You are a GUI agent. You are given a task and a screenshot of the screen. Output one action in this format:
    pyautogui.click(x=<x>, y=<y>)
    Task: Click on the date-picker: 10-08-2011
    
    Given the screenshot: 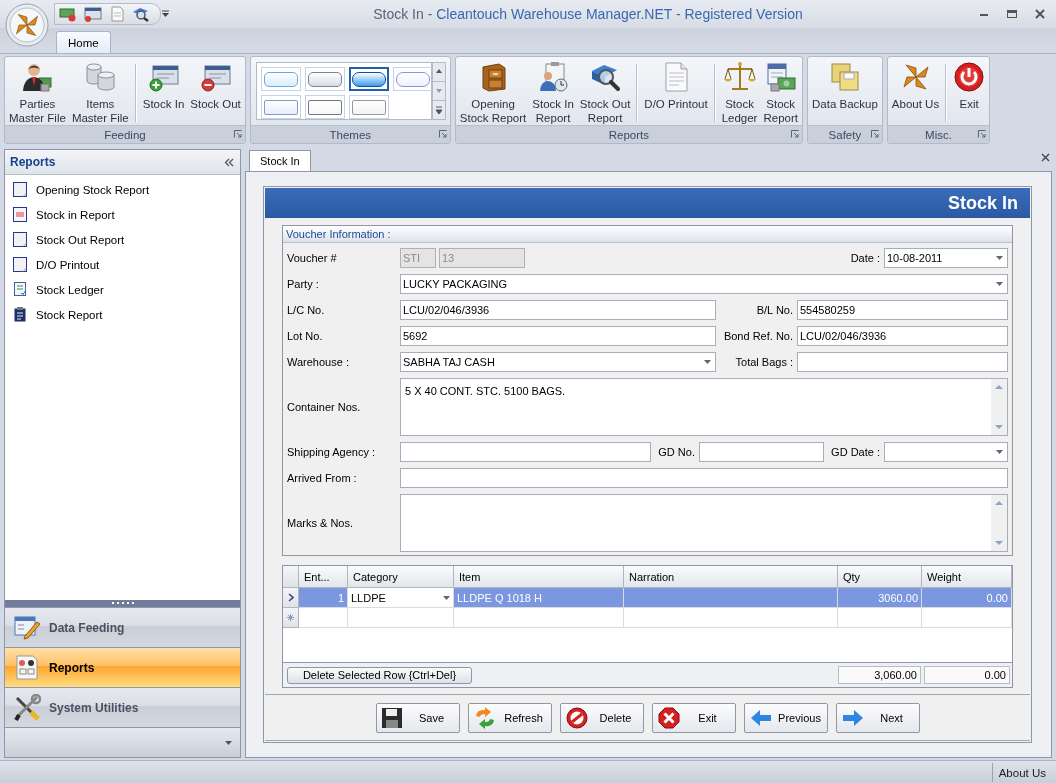 What is the action you would take?
    pyautogui.click(x=946, y=258)
    